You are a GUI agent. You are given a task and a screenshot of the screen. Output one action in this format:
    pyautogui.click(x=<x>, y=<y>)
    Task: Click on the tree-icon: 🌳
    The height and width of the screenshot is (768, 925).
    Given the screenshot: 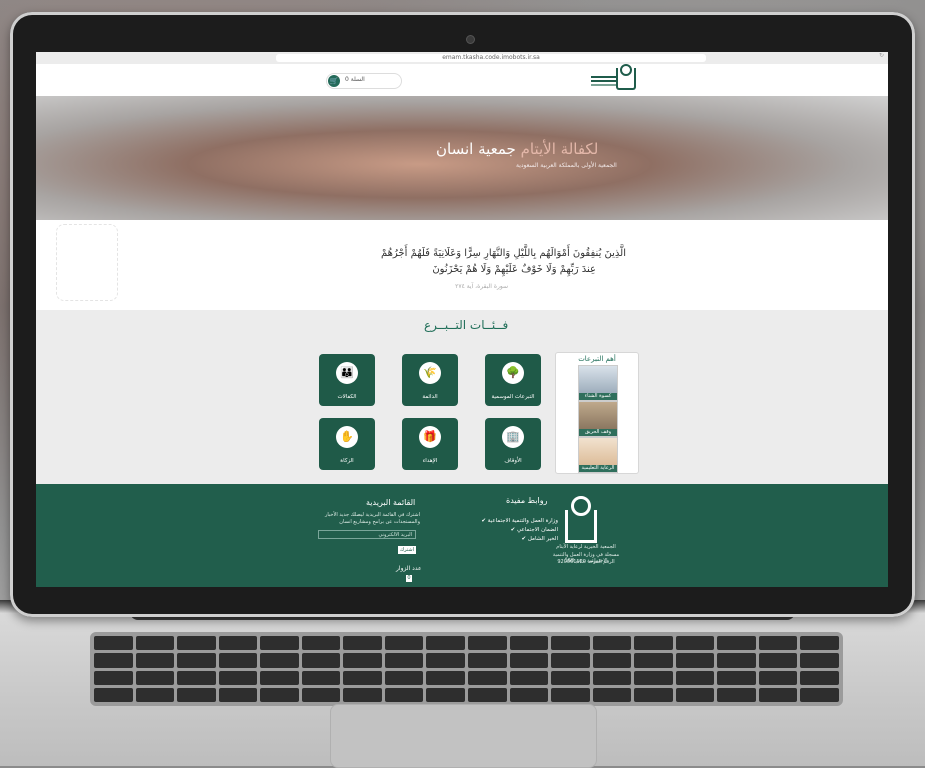 What is the action you would take?
    pyautogui.click(x=513, y=373)
    